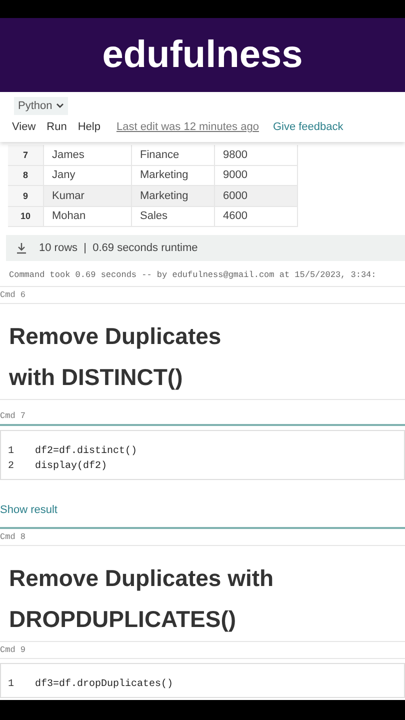 This screenshot has width=405, height=720. I want to click on table-cell: Kumar, so click(88, 196).